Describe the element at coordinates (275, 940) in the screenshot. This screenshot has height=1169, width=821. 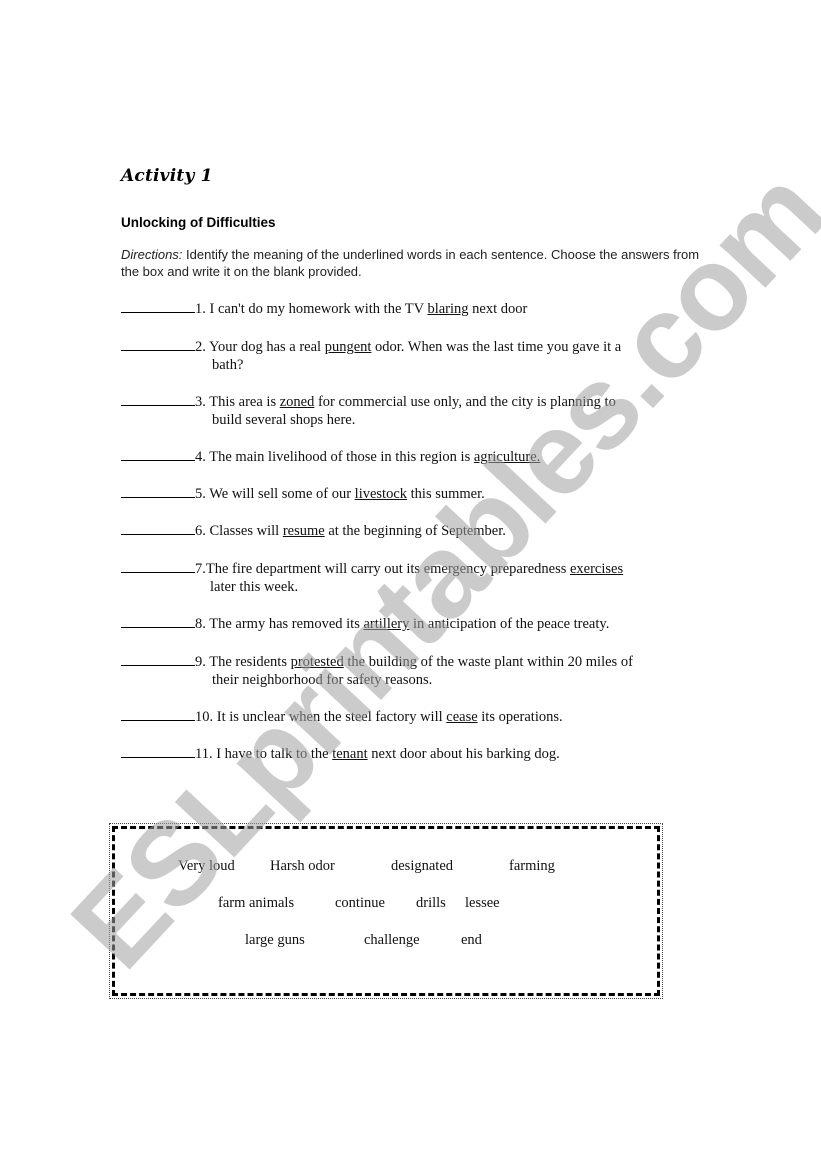
I see `word-choice: large guns` at that location.